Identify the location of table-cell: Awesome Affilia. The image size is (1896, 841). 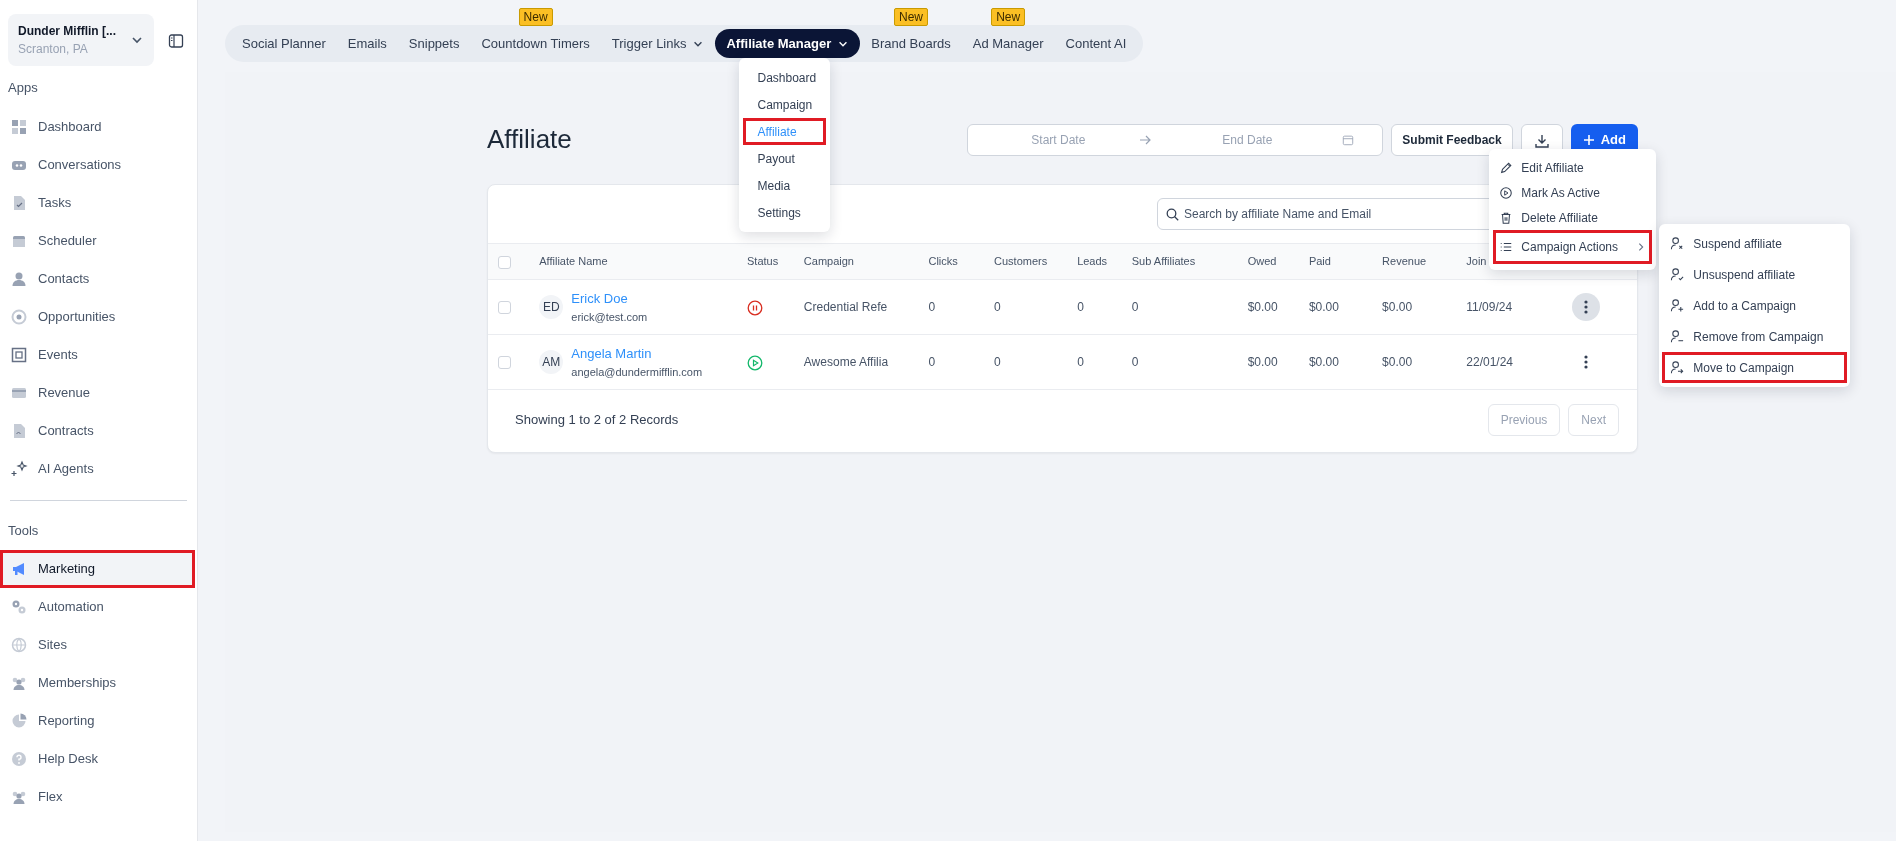
(846, 362).